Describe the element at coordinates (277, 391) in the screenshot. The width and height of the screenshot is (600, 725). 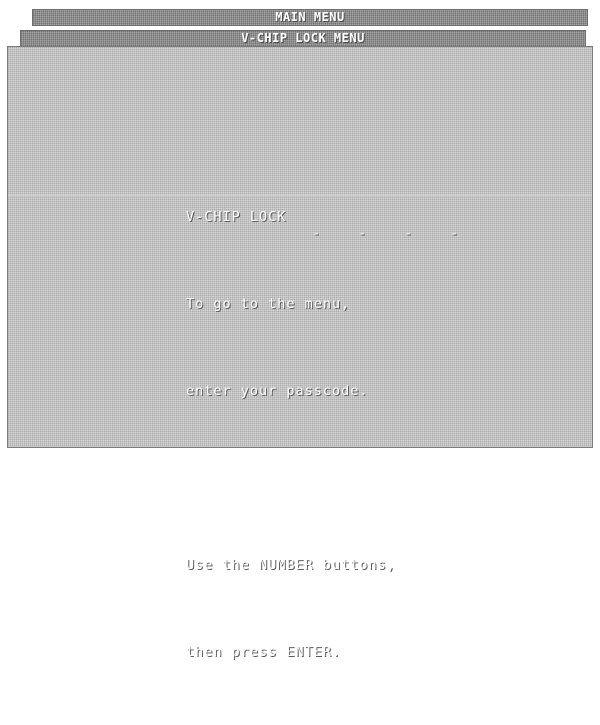
I see `prompt-line-2: enter your passcode.` at that location.